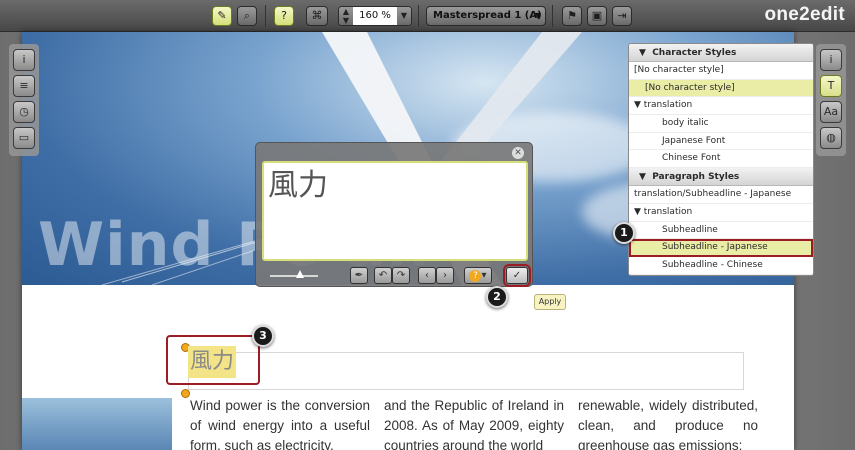 This screenshot has height=450, width=855. I want to click on paragraph-style-current: translation/Subheadline - Japanese, so click(721, 195).